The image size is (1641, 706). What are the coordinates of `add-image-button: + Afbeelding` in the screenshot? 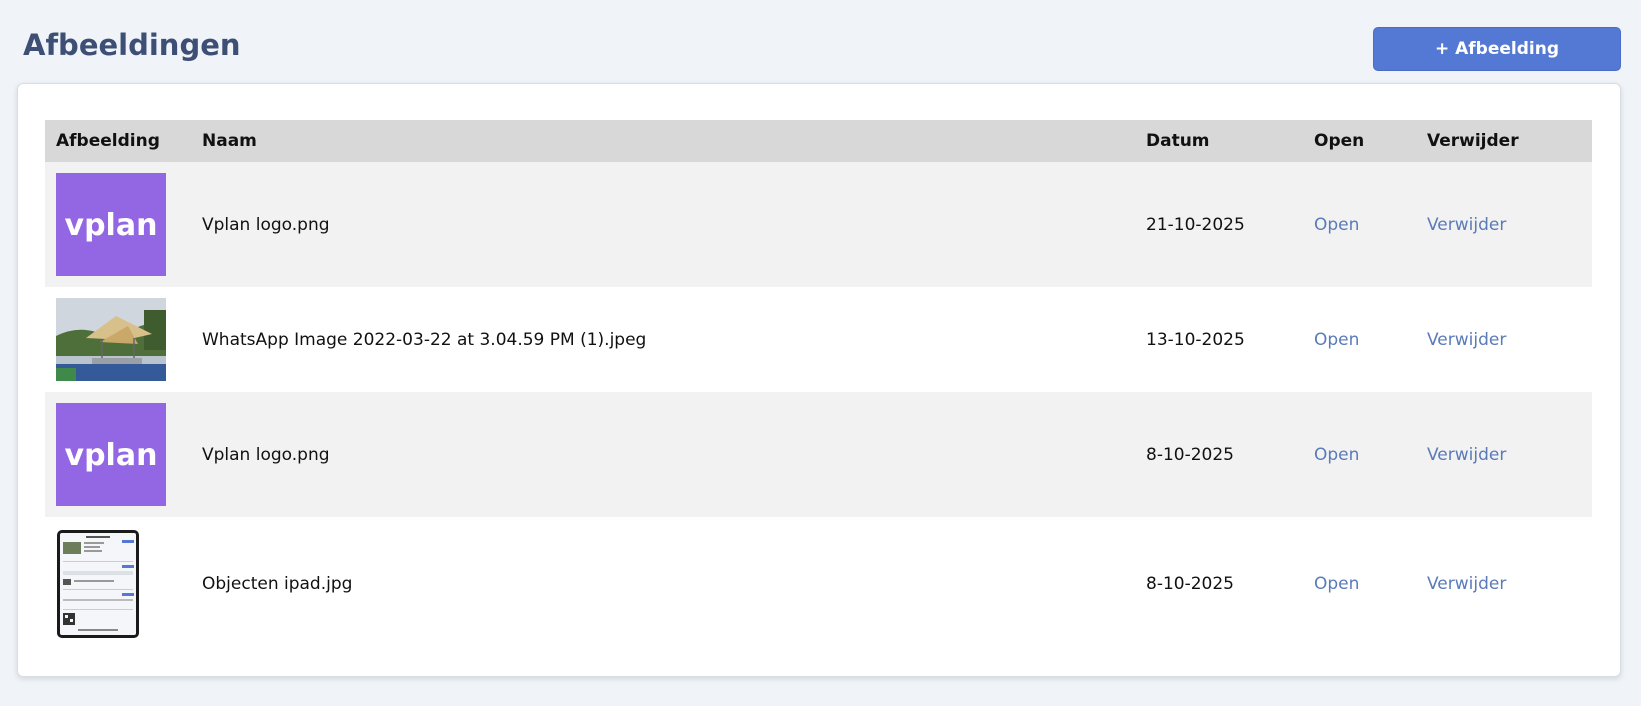 It's located at (1497, 49).